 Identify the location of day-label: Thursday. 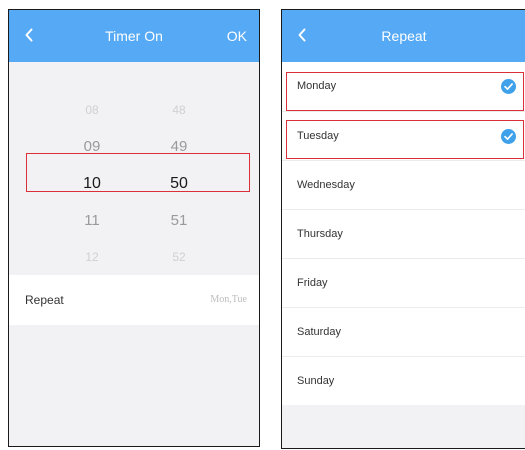
(320, 234).